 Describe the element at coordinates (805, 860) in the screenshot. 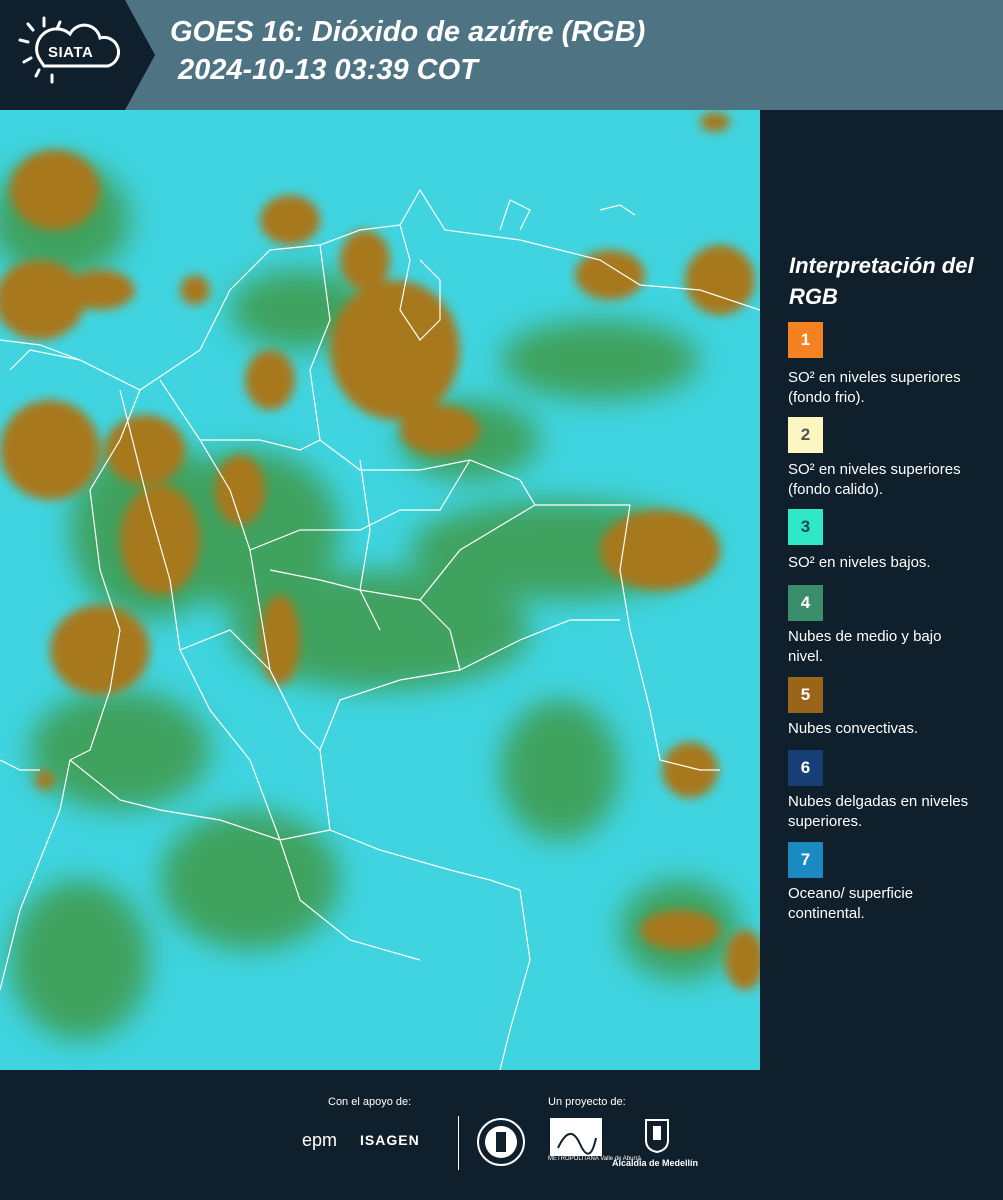

I see `legend-swatch-7: 7` at that location.